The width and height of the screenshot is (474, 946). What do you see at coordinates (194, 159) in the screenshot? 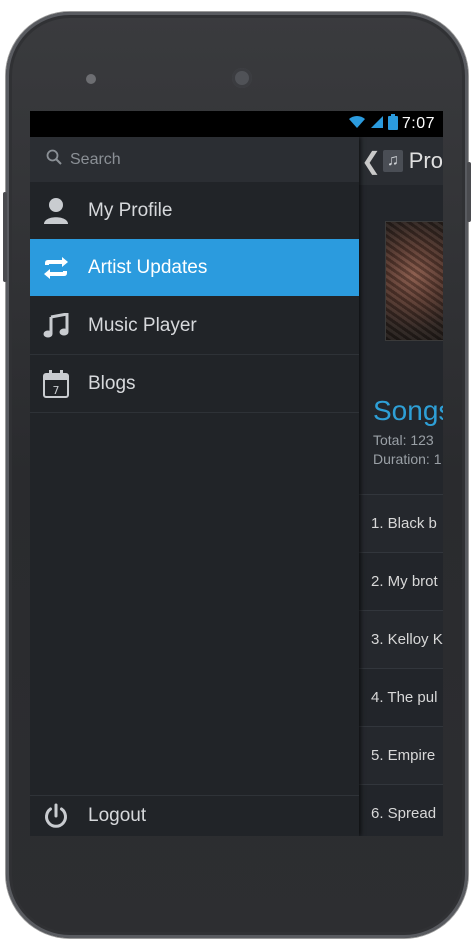
I see `drawer-search-bar: Search` at bounding box center [194, 159].